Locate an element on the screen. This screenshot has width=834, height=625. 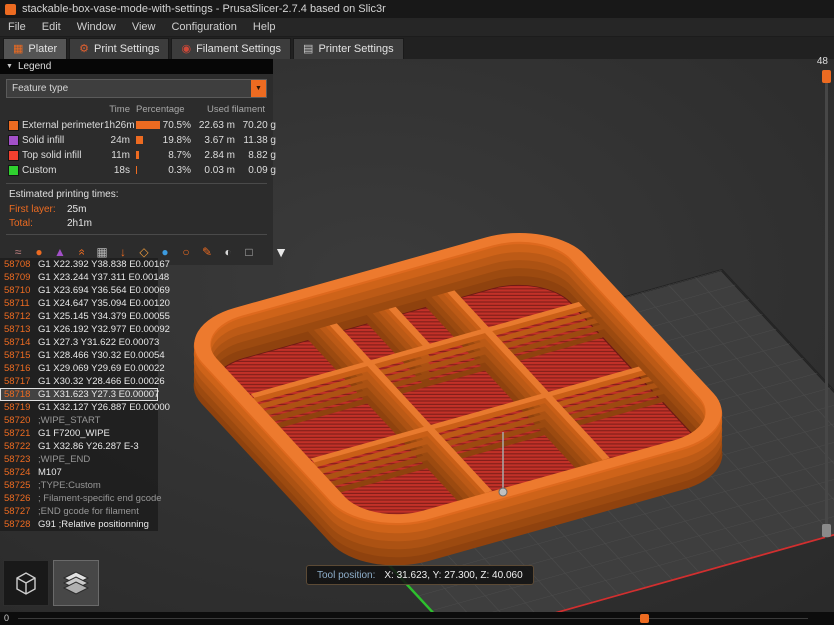
gcode-line-number: 58723 is located at coordinates (17, 459).